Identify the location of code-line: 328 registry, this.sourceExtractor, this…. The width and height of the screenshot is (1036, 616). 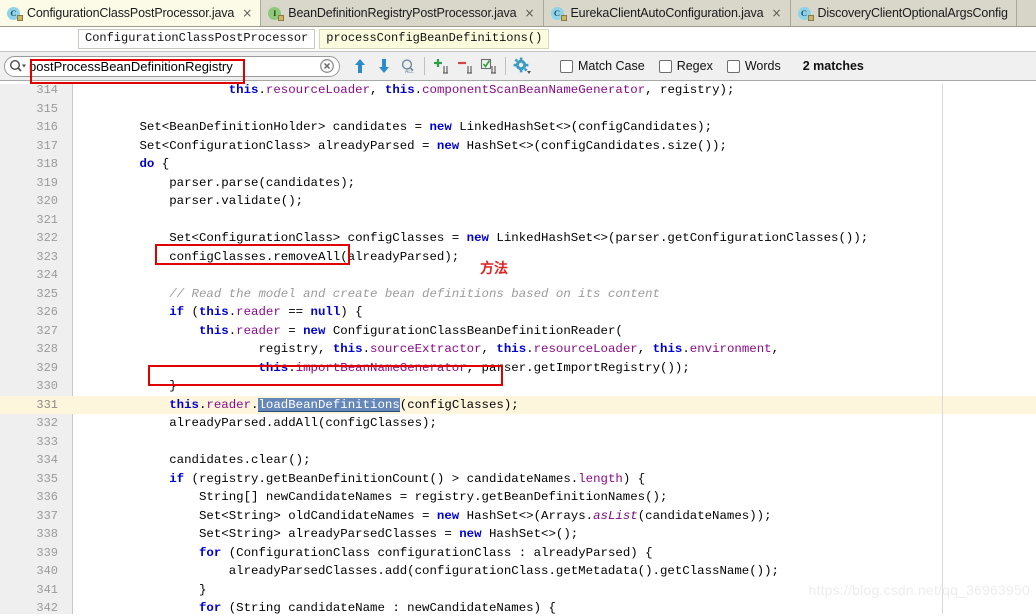
(518, 349).